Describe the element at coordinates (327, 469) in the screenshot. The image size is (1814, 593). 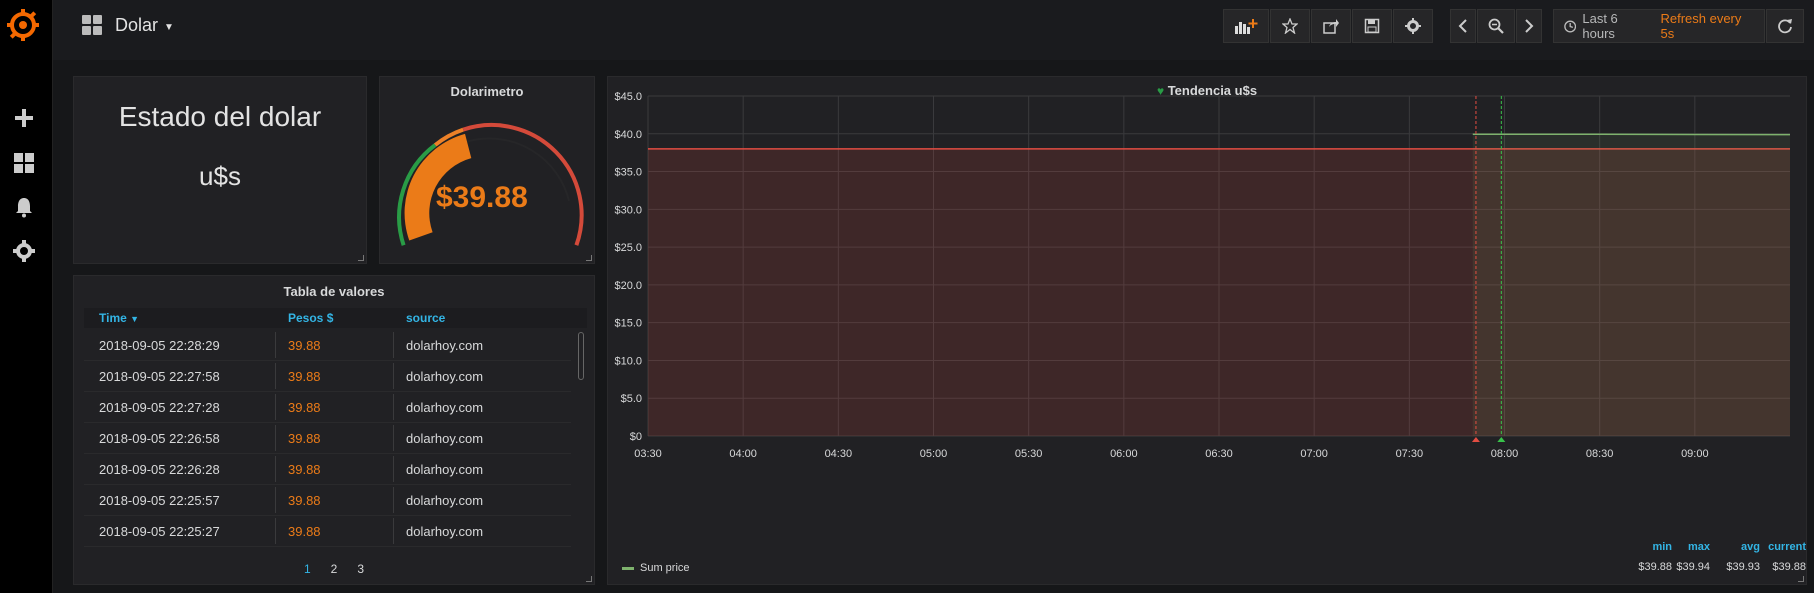
I see `table-row: 2018-09-05 22:26:28 39.88 dolarhoy.com` at that location.